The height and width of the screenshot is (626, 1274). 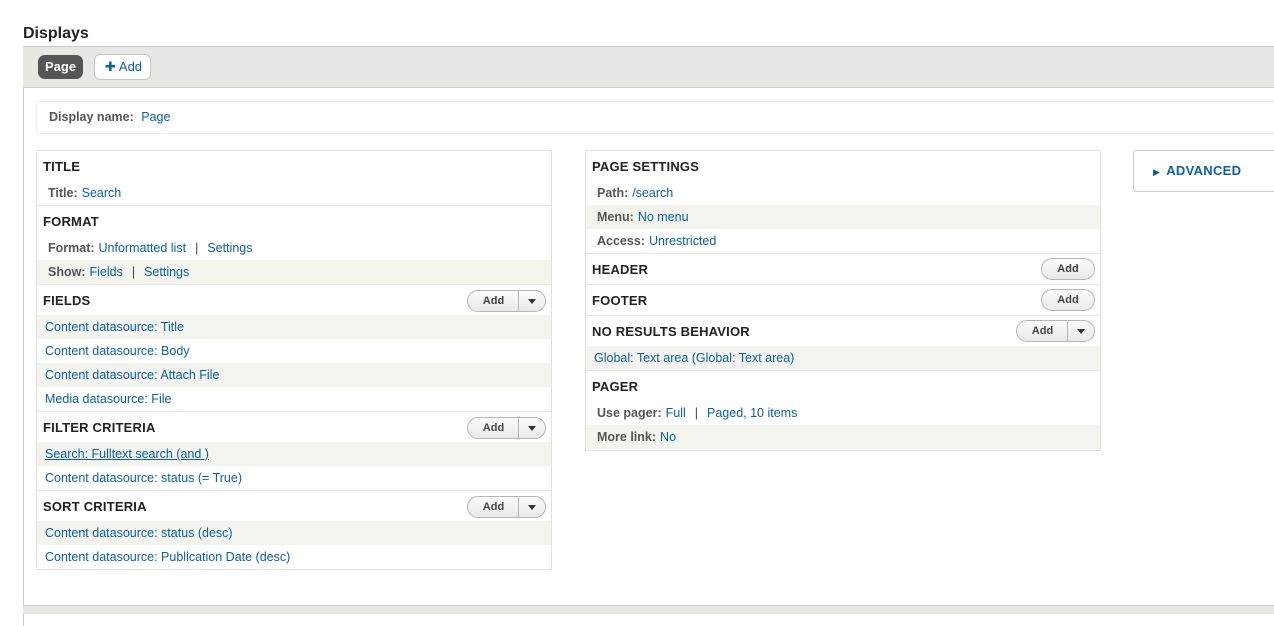 I want to click on pager-detail-link: Paged, 10 items, so click(x=752, y=413).